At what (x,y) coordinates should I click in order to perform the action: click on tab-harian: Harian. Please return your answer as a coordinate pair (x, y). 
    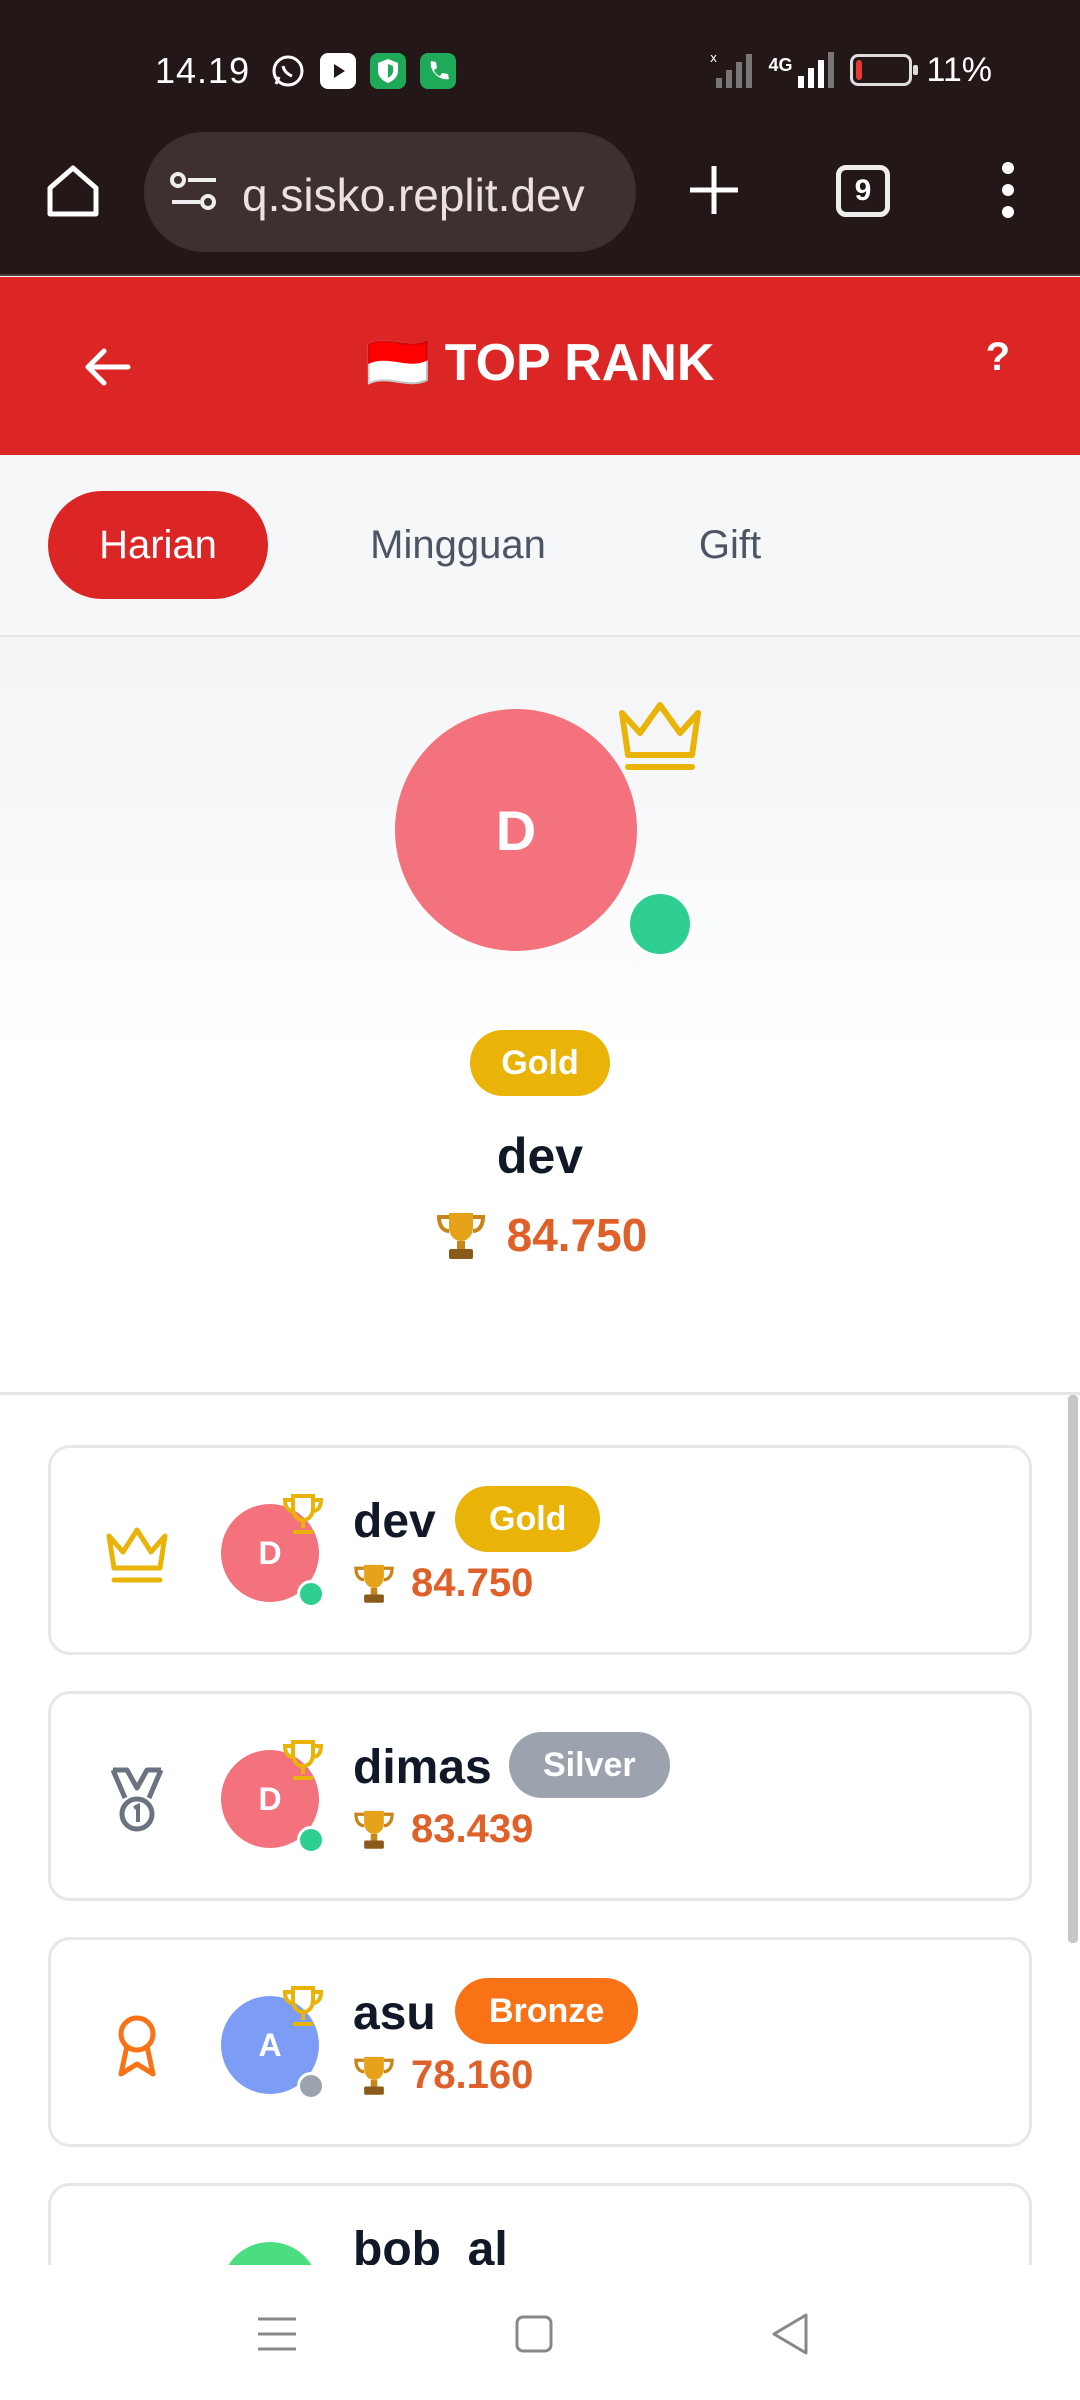
    Looking at the image, I should click on (158, 545).